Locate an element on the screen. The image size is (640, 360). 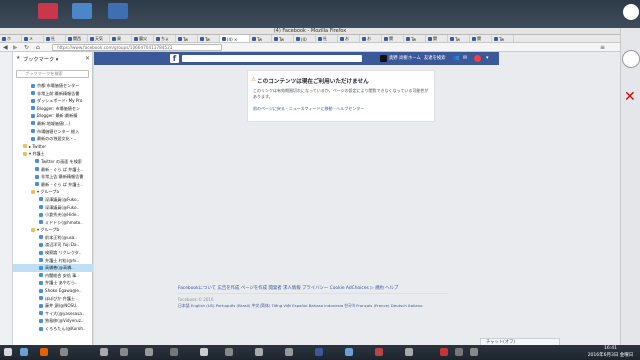
bookmark-folder: ▾ 弁護士 is located at coordinates (53, 154).